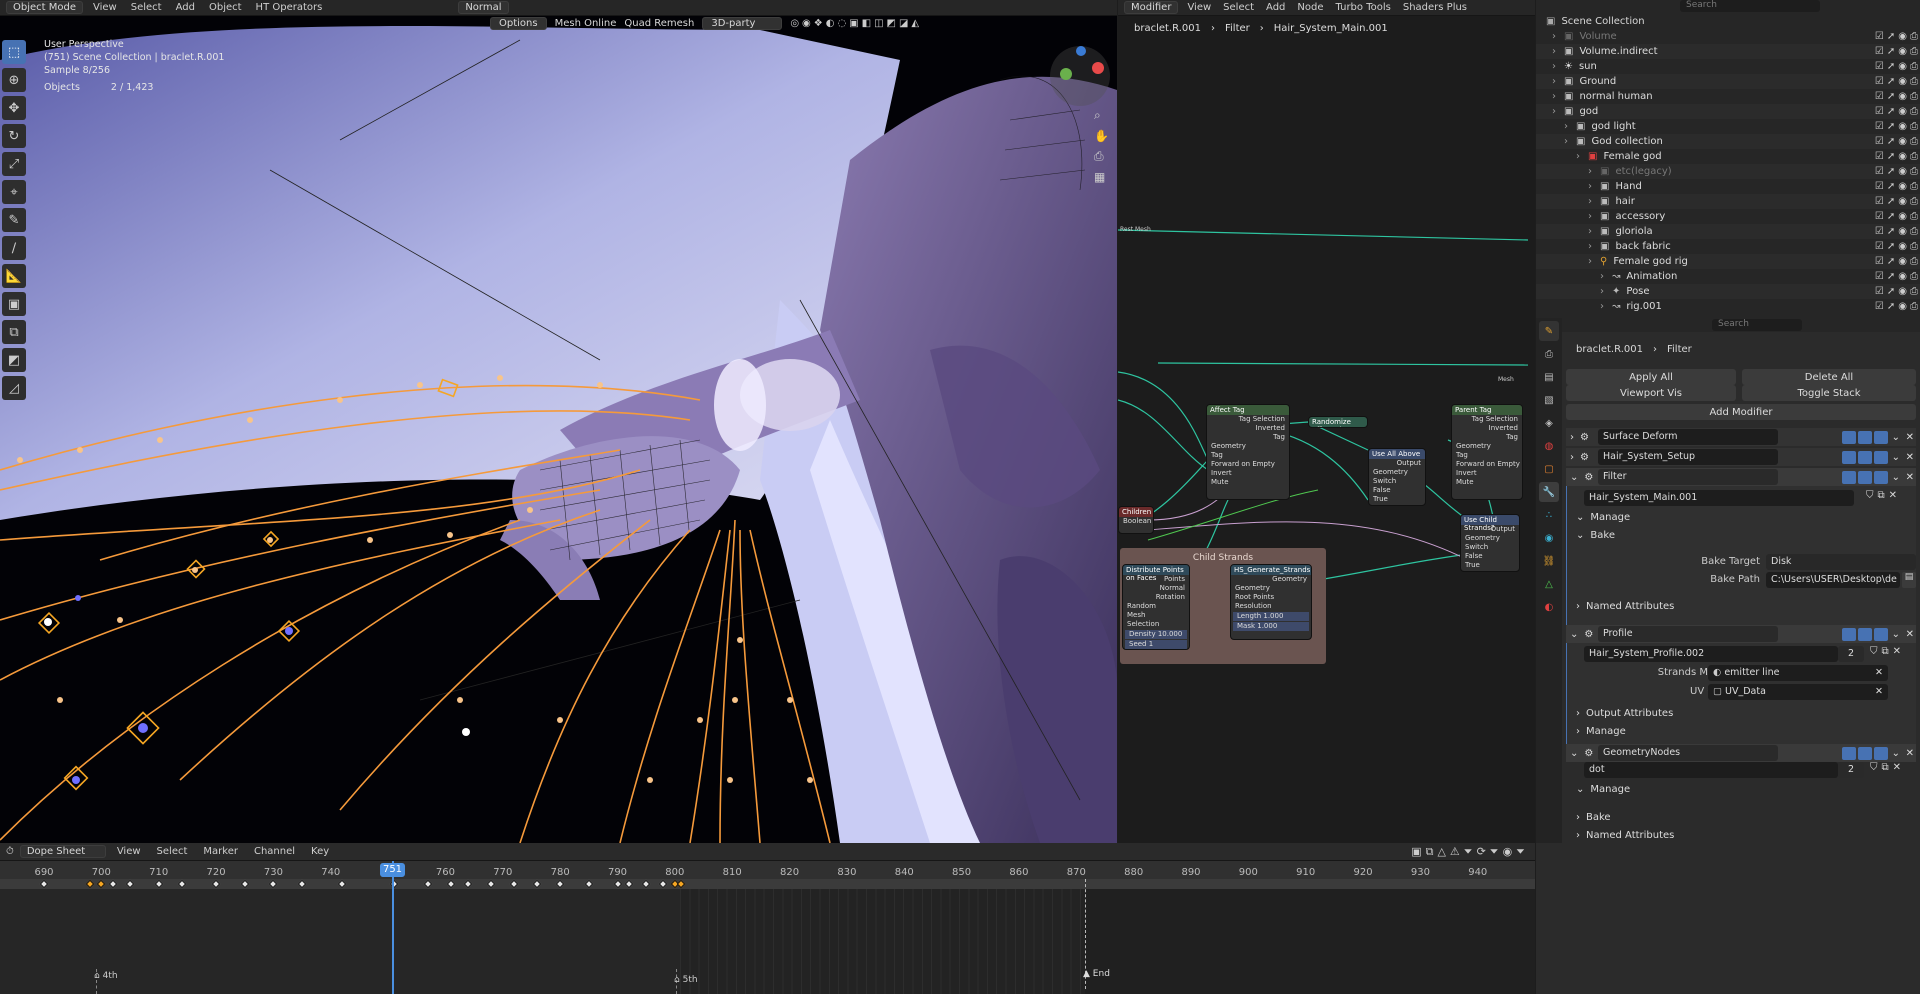 Image resolution: width=1920 pixels, height=994 pixels. I want to click on marker-end: ▲ End, so click(1096, 974).